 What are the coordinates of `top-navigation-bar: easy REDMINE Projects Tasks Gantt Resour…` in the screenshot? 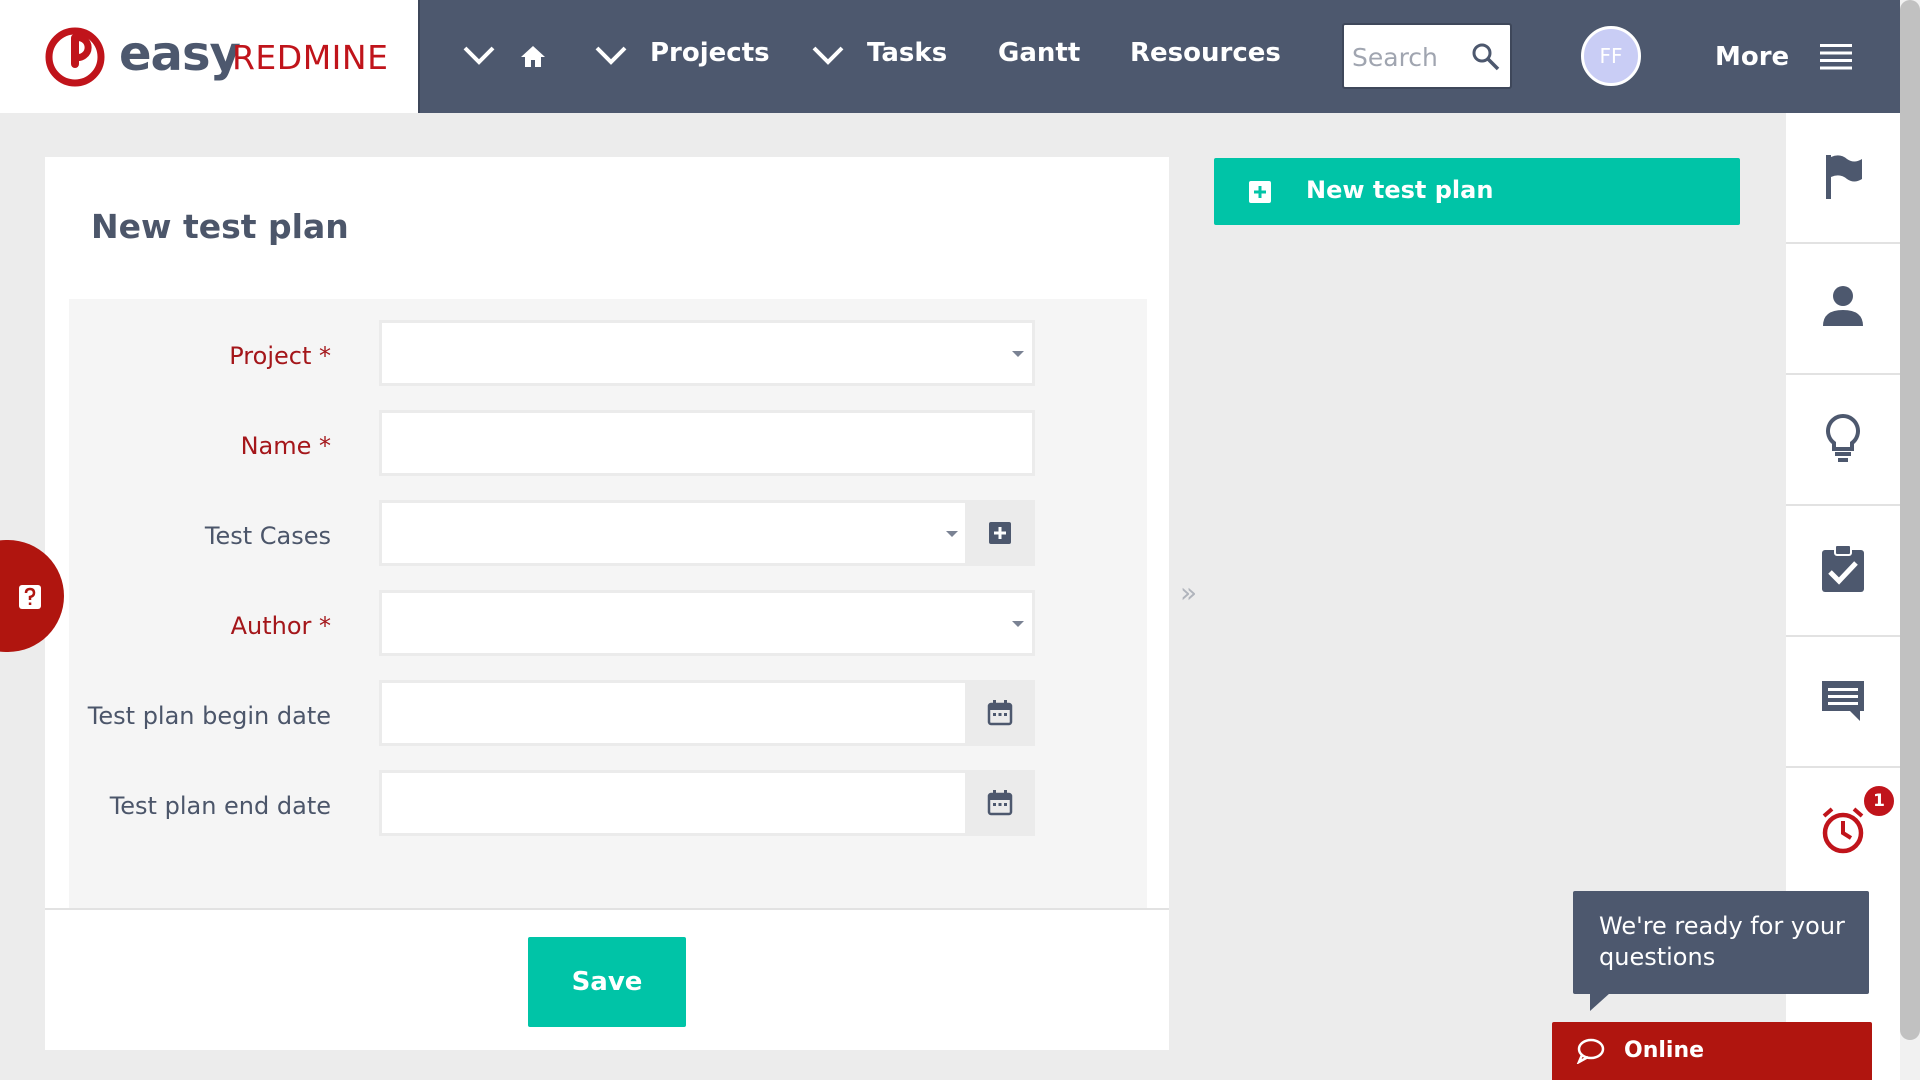 It's located at (950, 56).